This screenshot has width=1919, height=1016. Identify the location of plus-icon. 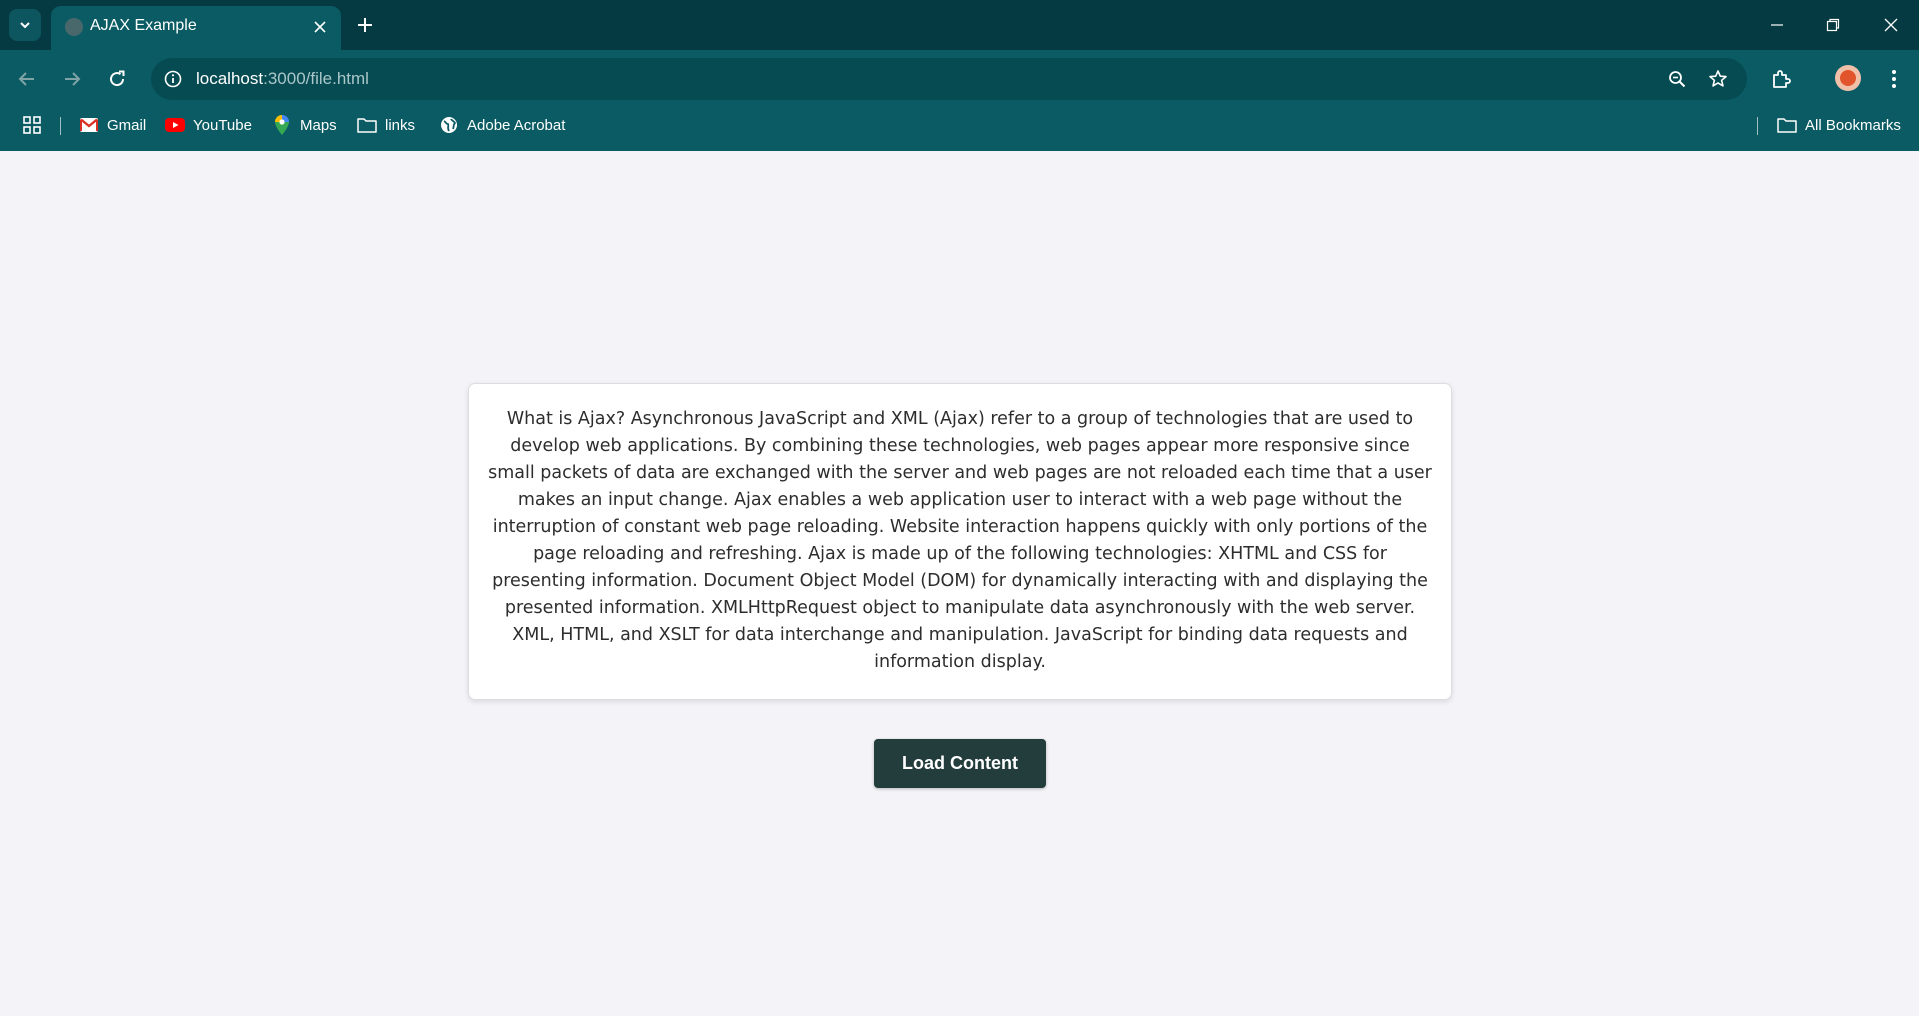
(365, 25).